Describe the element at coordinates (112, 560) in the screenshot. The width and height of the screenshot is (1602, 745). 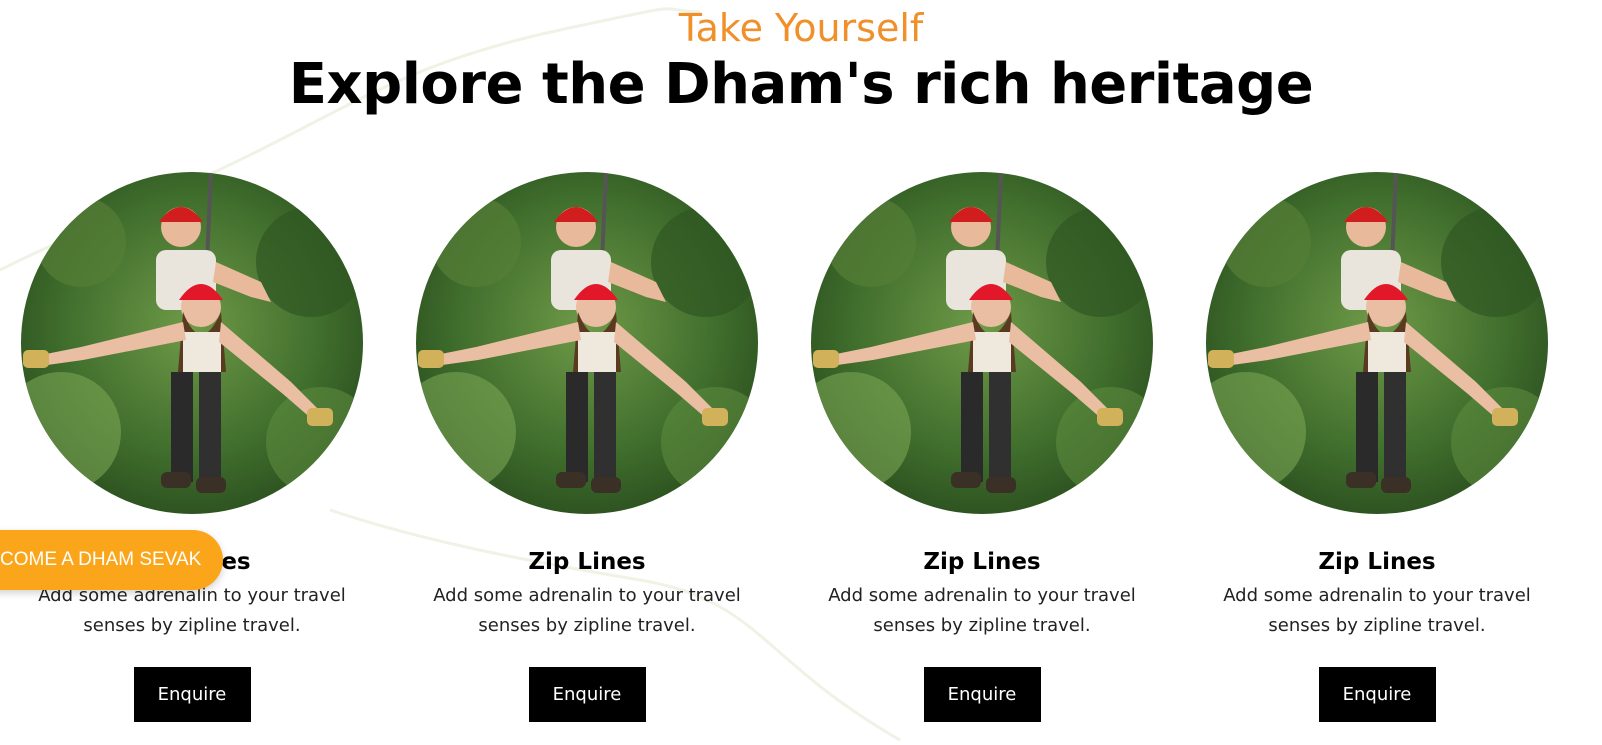
I see `become-sevak-button: COME A DHAM SEVAK` at that location.